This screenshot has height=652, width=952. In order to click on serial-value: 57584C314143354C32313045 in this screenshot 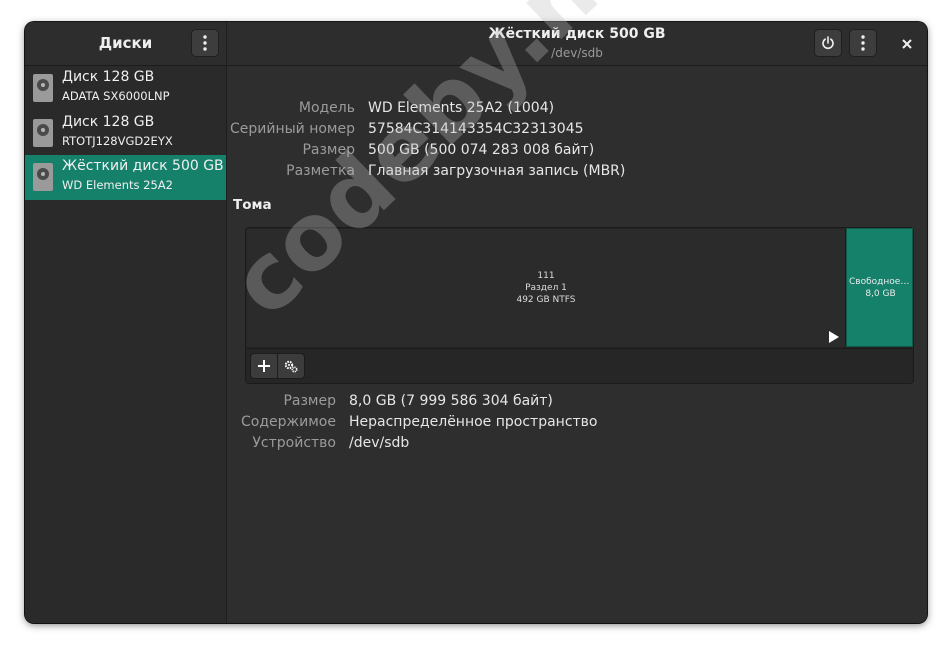, I will do `click(476, 129)`.